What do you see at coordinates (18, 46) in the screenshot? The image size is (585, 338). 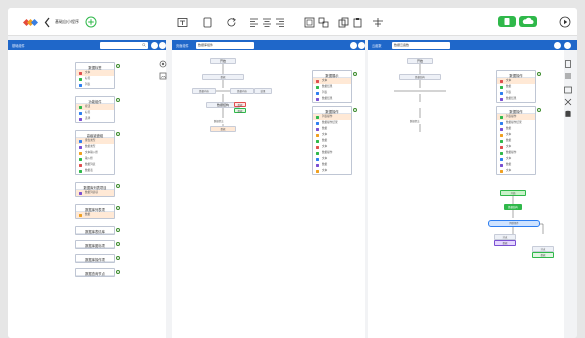 I see `left-panel-label: 基础组件` at bounding box center [18, 46].